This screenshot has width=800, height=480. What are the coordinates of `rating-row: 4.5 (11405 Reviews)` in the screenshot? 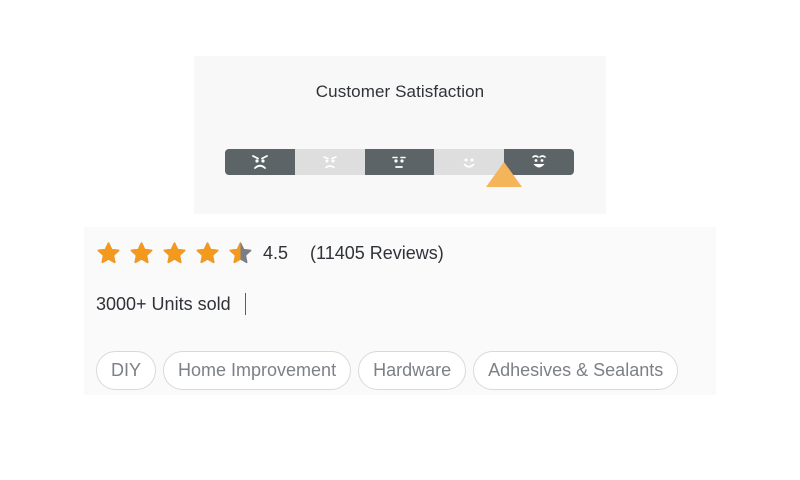 It's located at (270, 253).